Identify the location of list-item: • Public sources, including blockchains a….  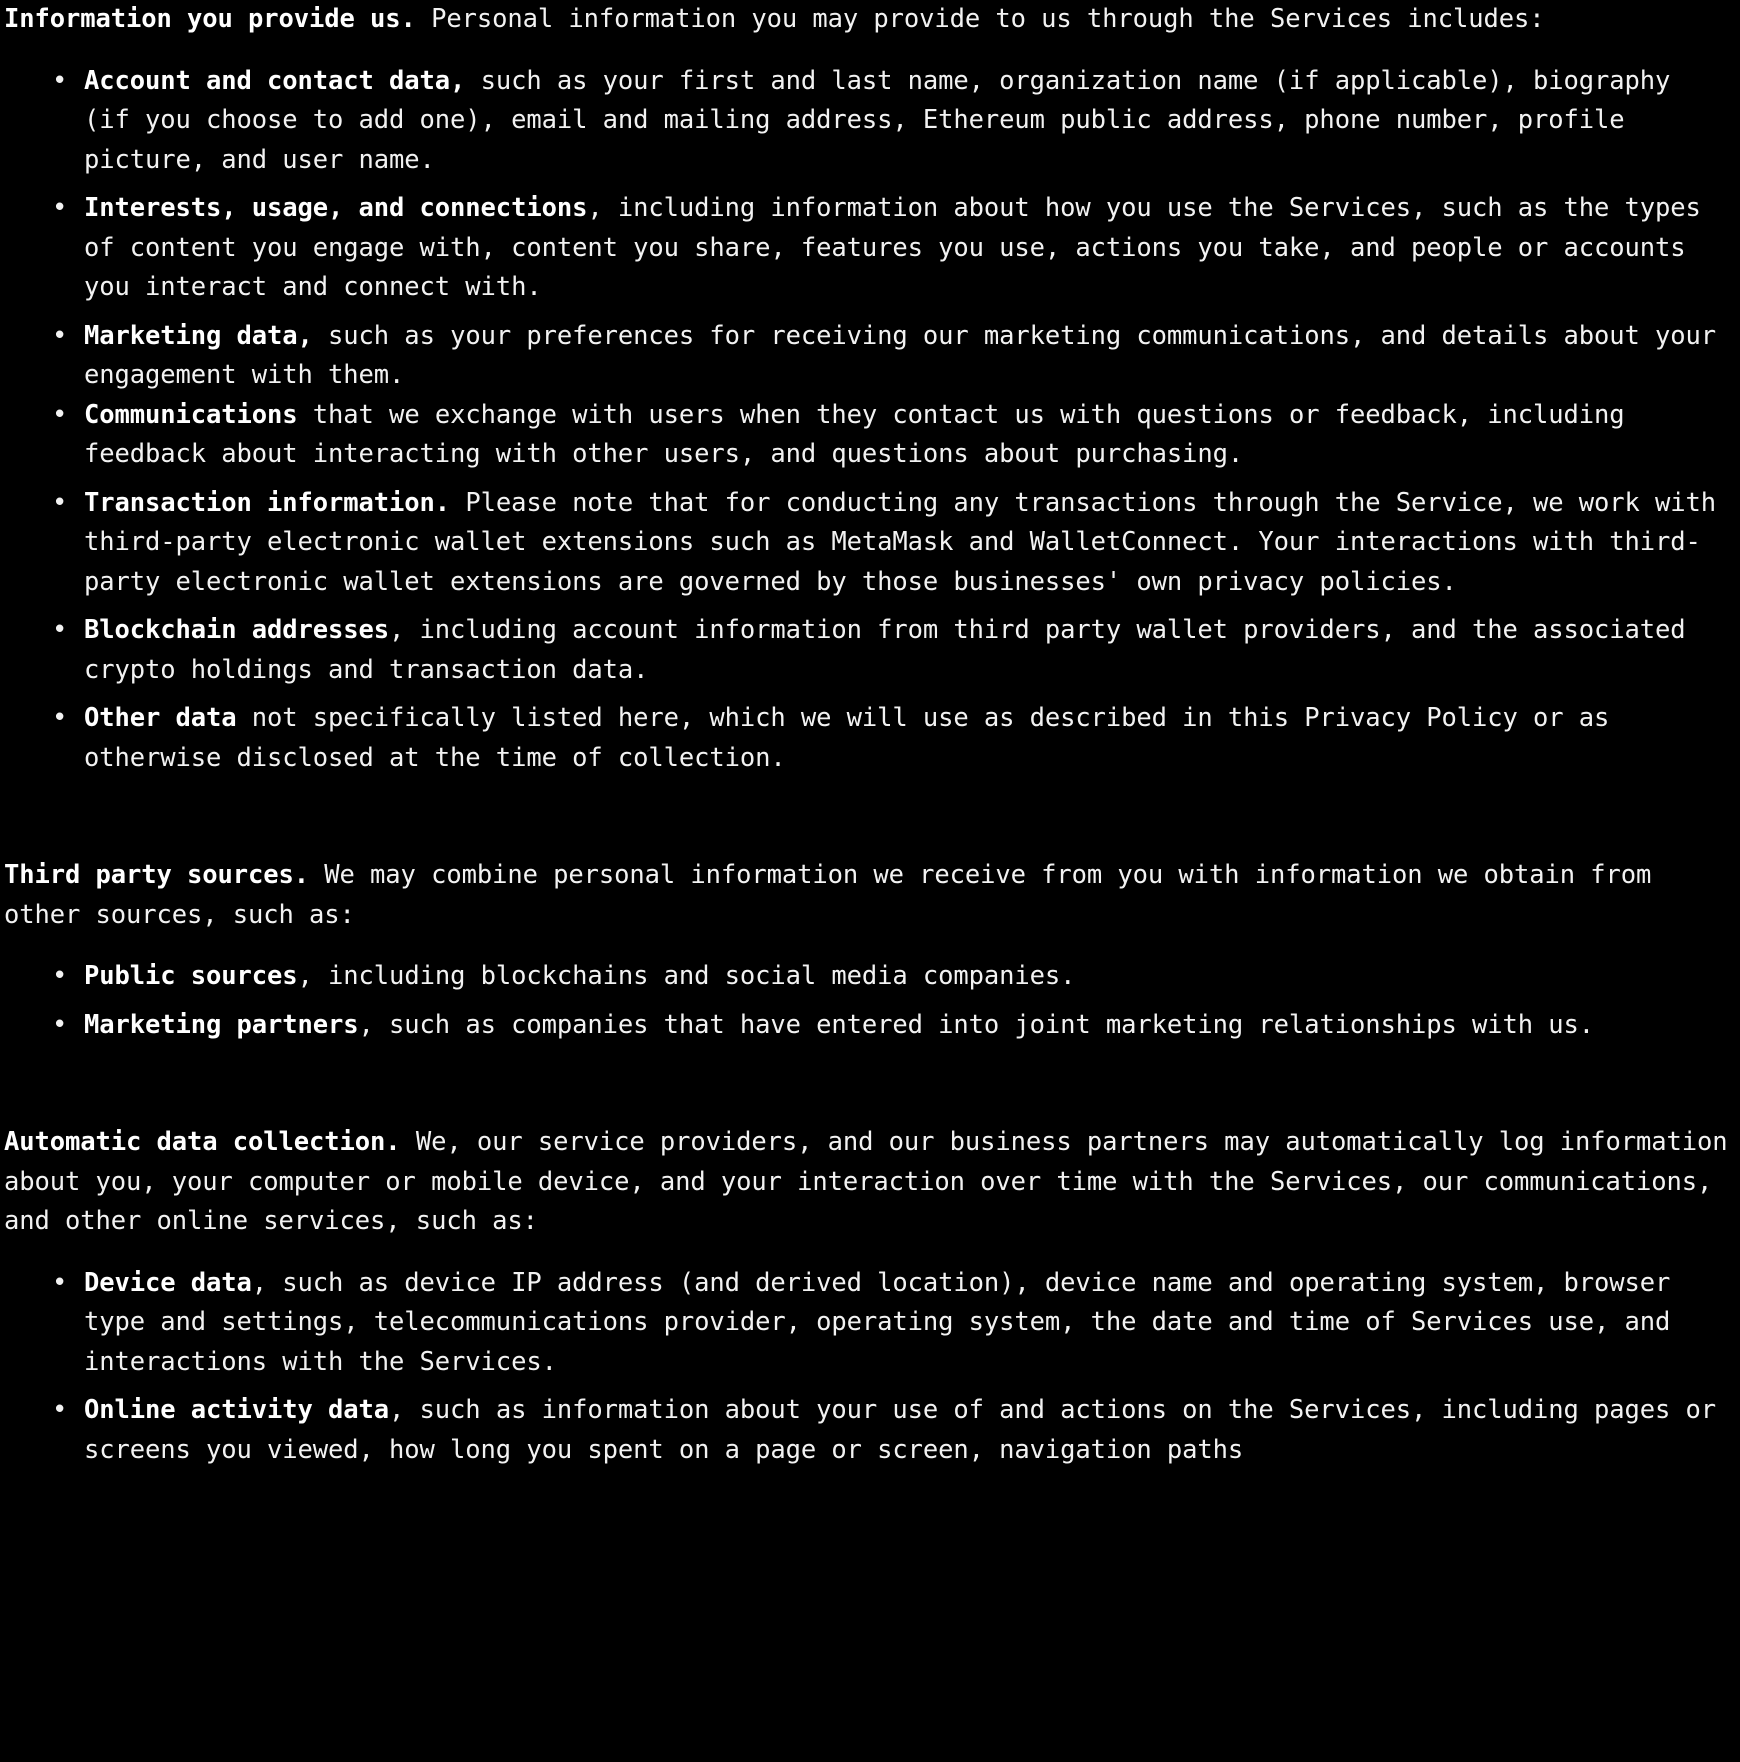
(870, 977).